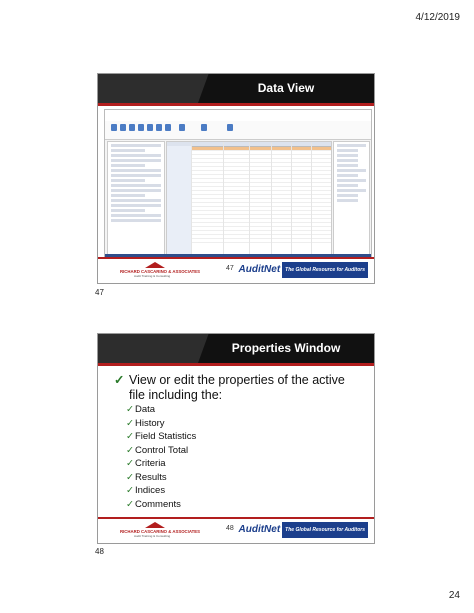 Image resolution: width=474 pixels, height=613 pixels. I want to click on sub-bullet: ✓Indices, so click(146, 490).